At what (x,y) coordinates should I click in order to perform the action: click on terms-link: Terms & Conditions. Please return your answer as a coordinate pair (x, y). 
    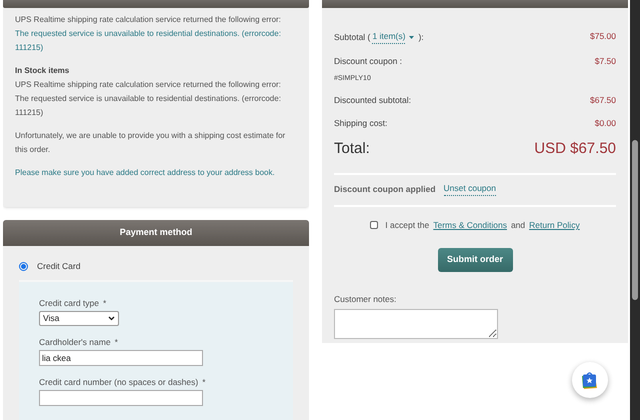
    Looking at the image, I should click on (470, 225).